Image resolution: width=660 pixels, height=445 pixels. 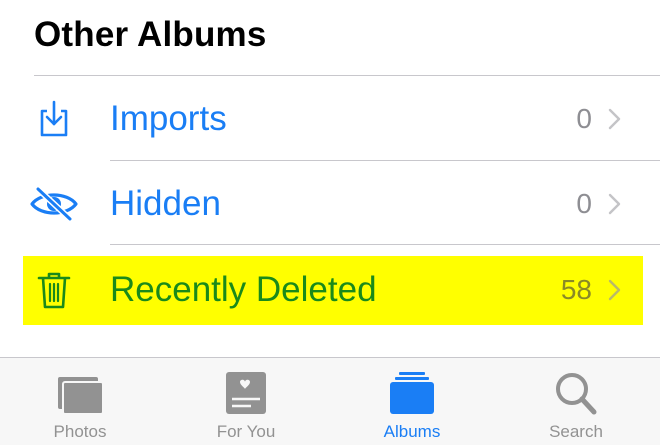 What do you see at coordinates (54, 290) in the screenshot?
I see `trash-icon` at bounding box center [54, 290].